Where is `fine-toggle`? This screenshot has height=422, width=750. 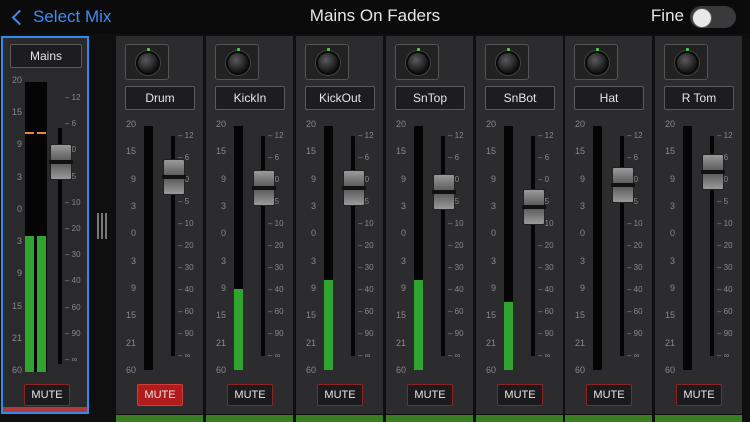 fine-toggle is located at coordinates (713, 17).